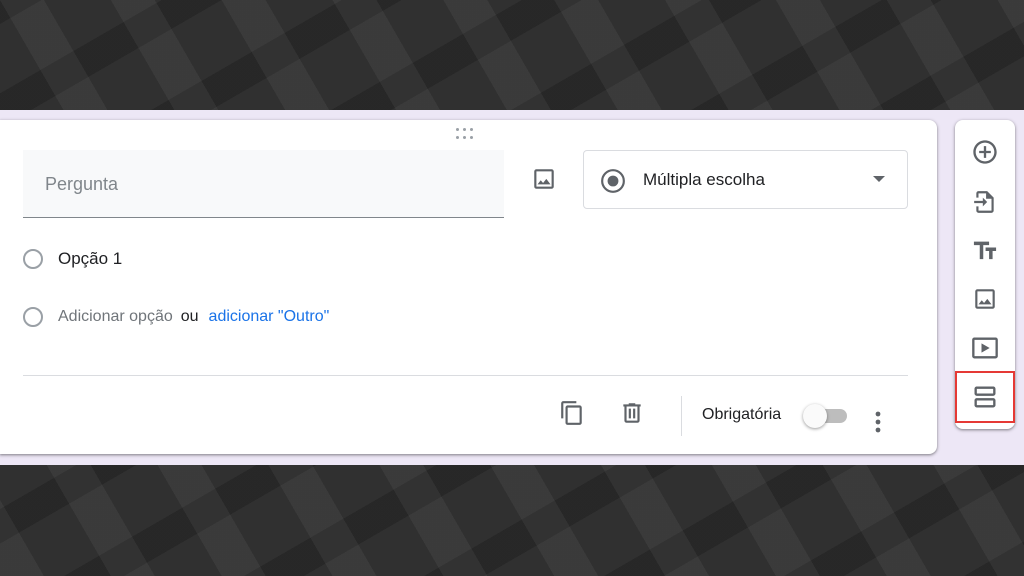  I want to click on copy-icon, so click(572, 413).